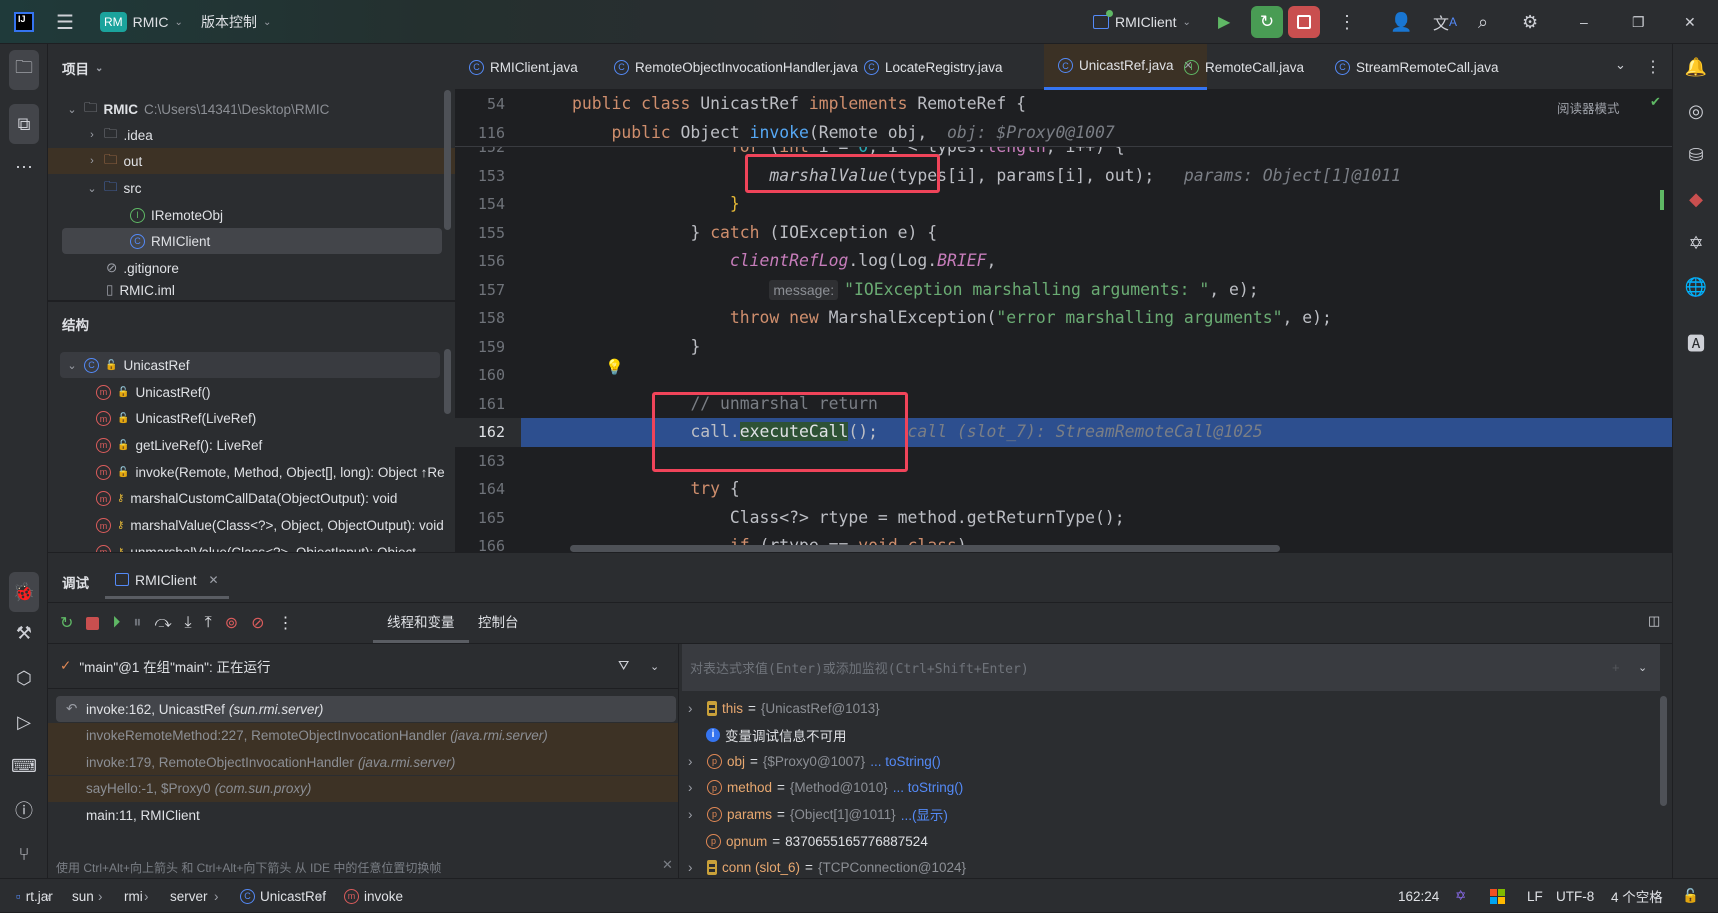 This screenshot has width=1718, height=913. I want to click on add-watch-icon: +, so click(1616, 667).